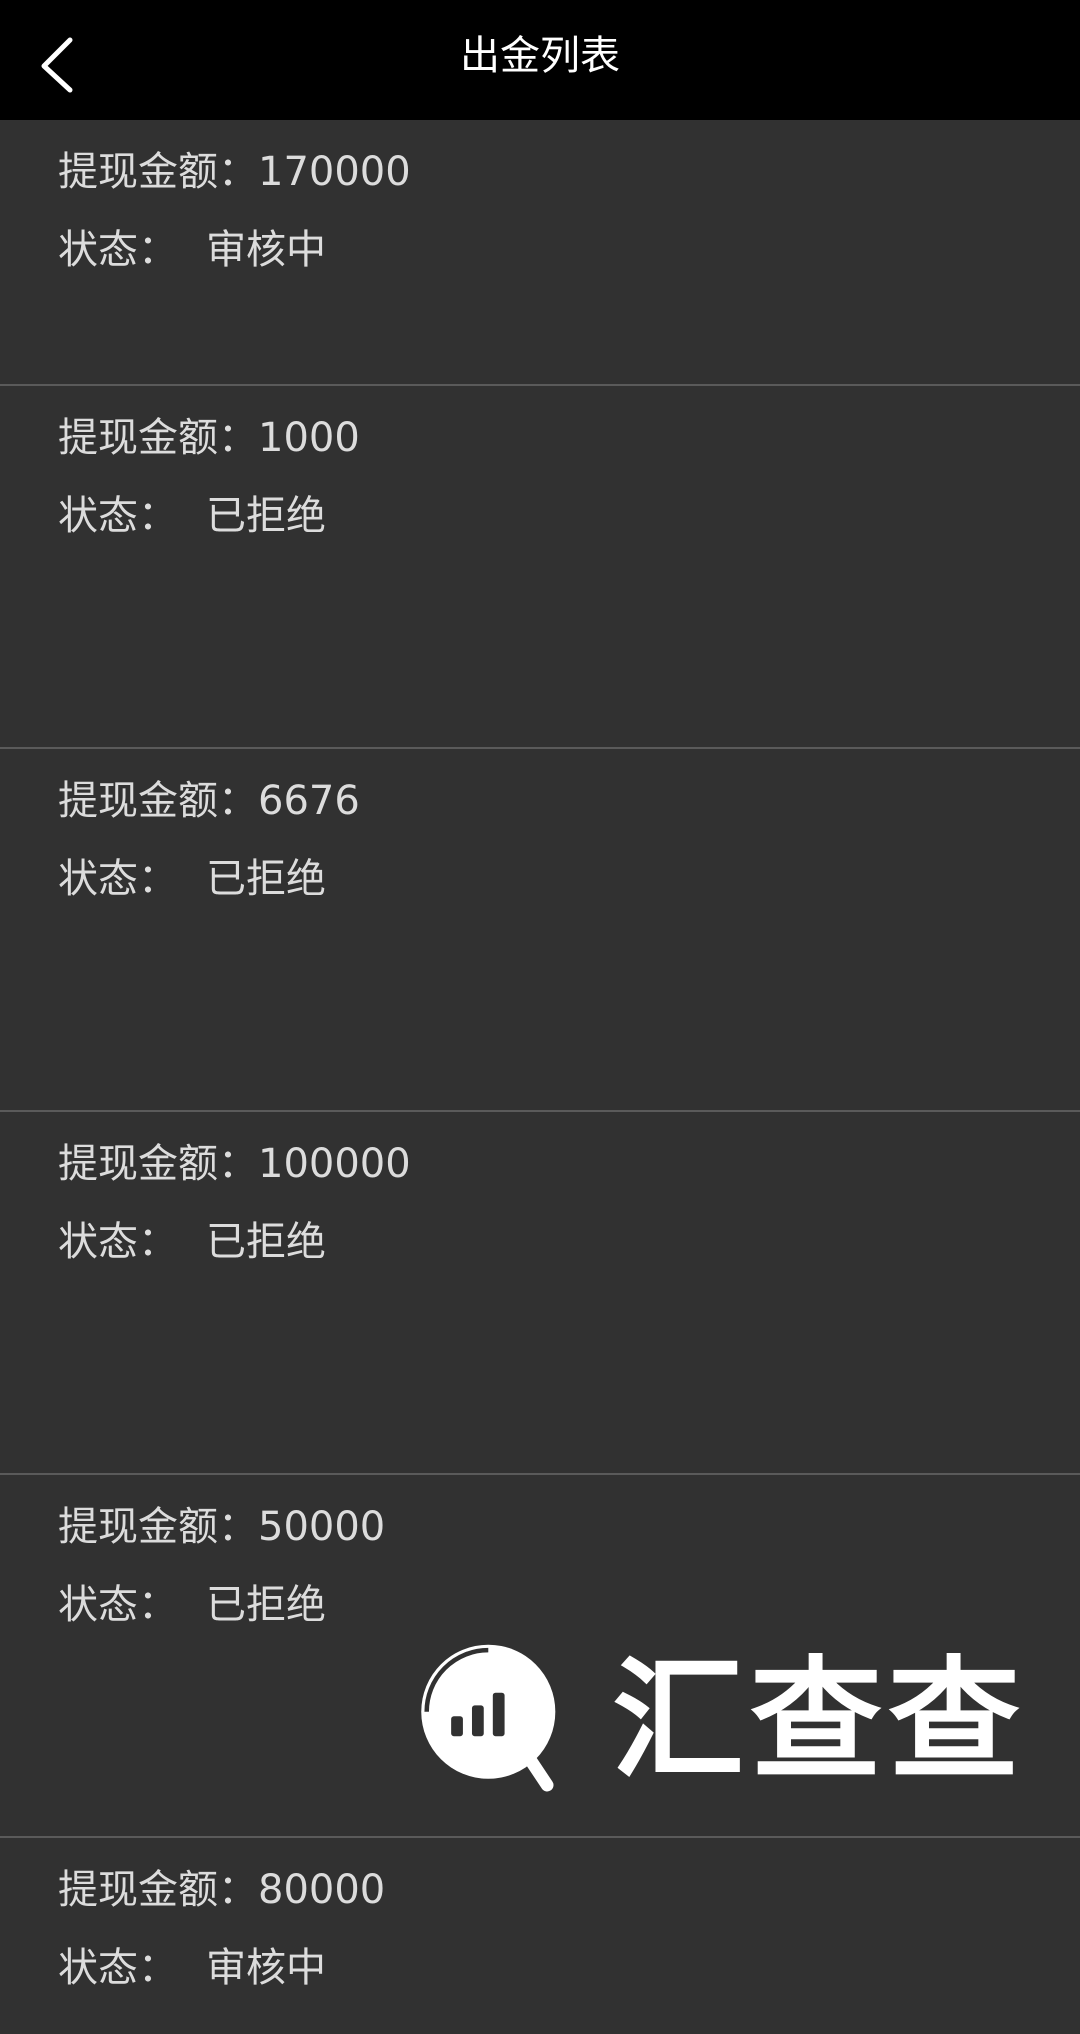 The image size is (1080, 2034). Describe the element at coordinates (540, 1936) in the screenshot. I see `list-item: 提现金额：80000 状态： 审核中` at that location.